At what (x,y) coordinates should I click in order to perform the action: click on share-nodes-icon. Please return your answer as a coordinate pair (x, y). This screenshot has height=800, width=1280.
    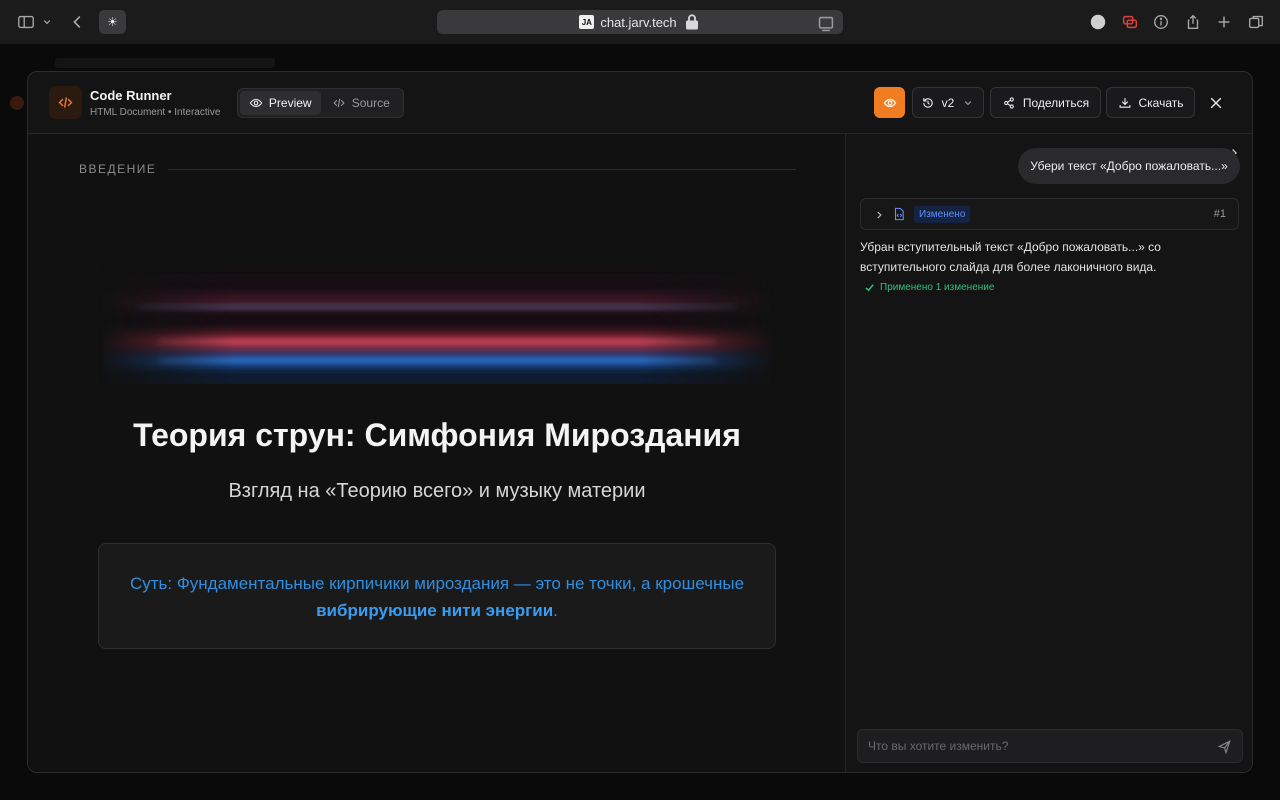
    Looking at the image, I should click on (1008, 102).